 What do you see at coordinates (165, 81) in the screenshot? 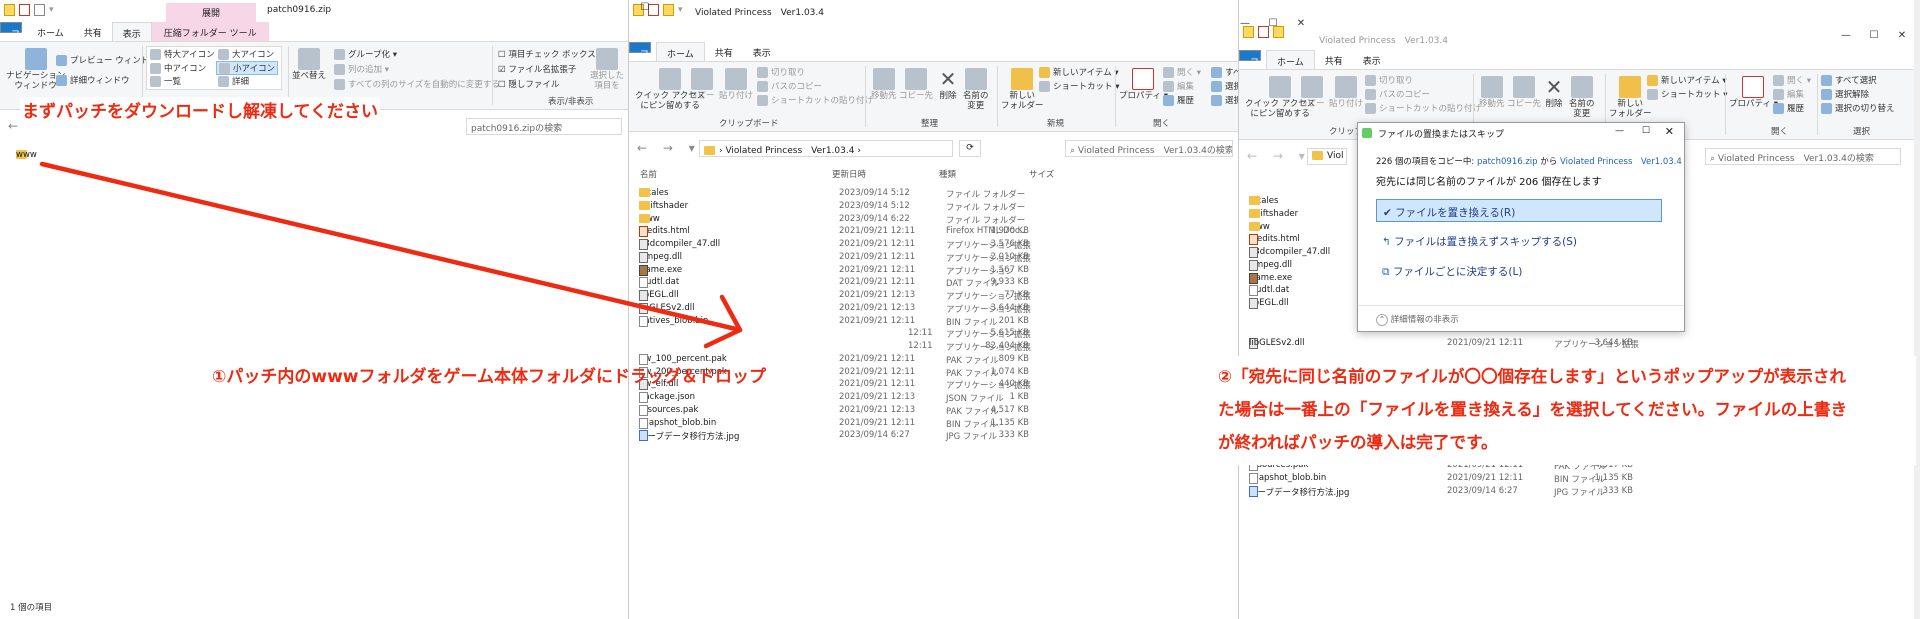
I see `view-list: 一覧` at bounding box center [165, 81].